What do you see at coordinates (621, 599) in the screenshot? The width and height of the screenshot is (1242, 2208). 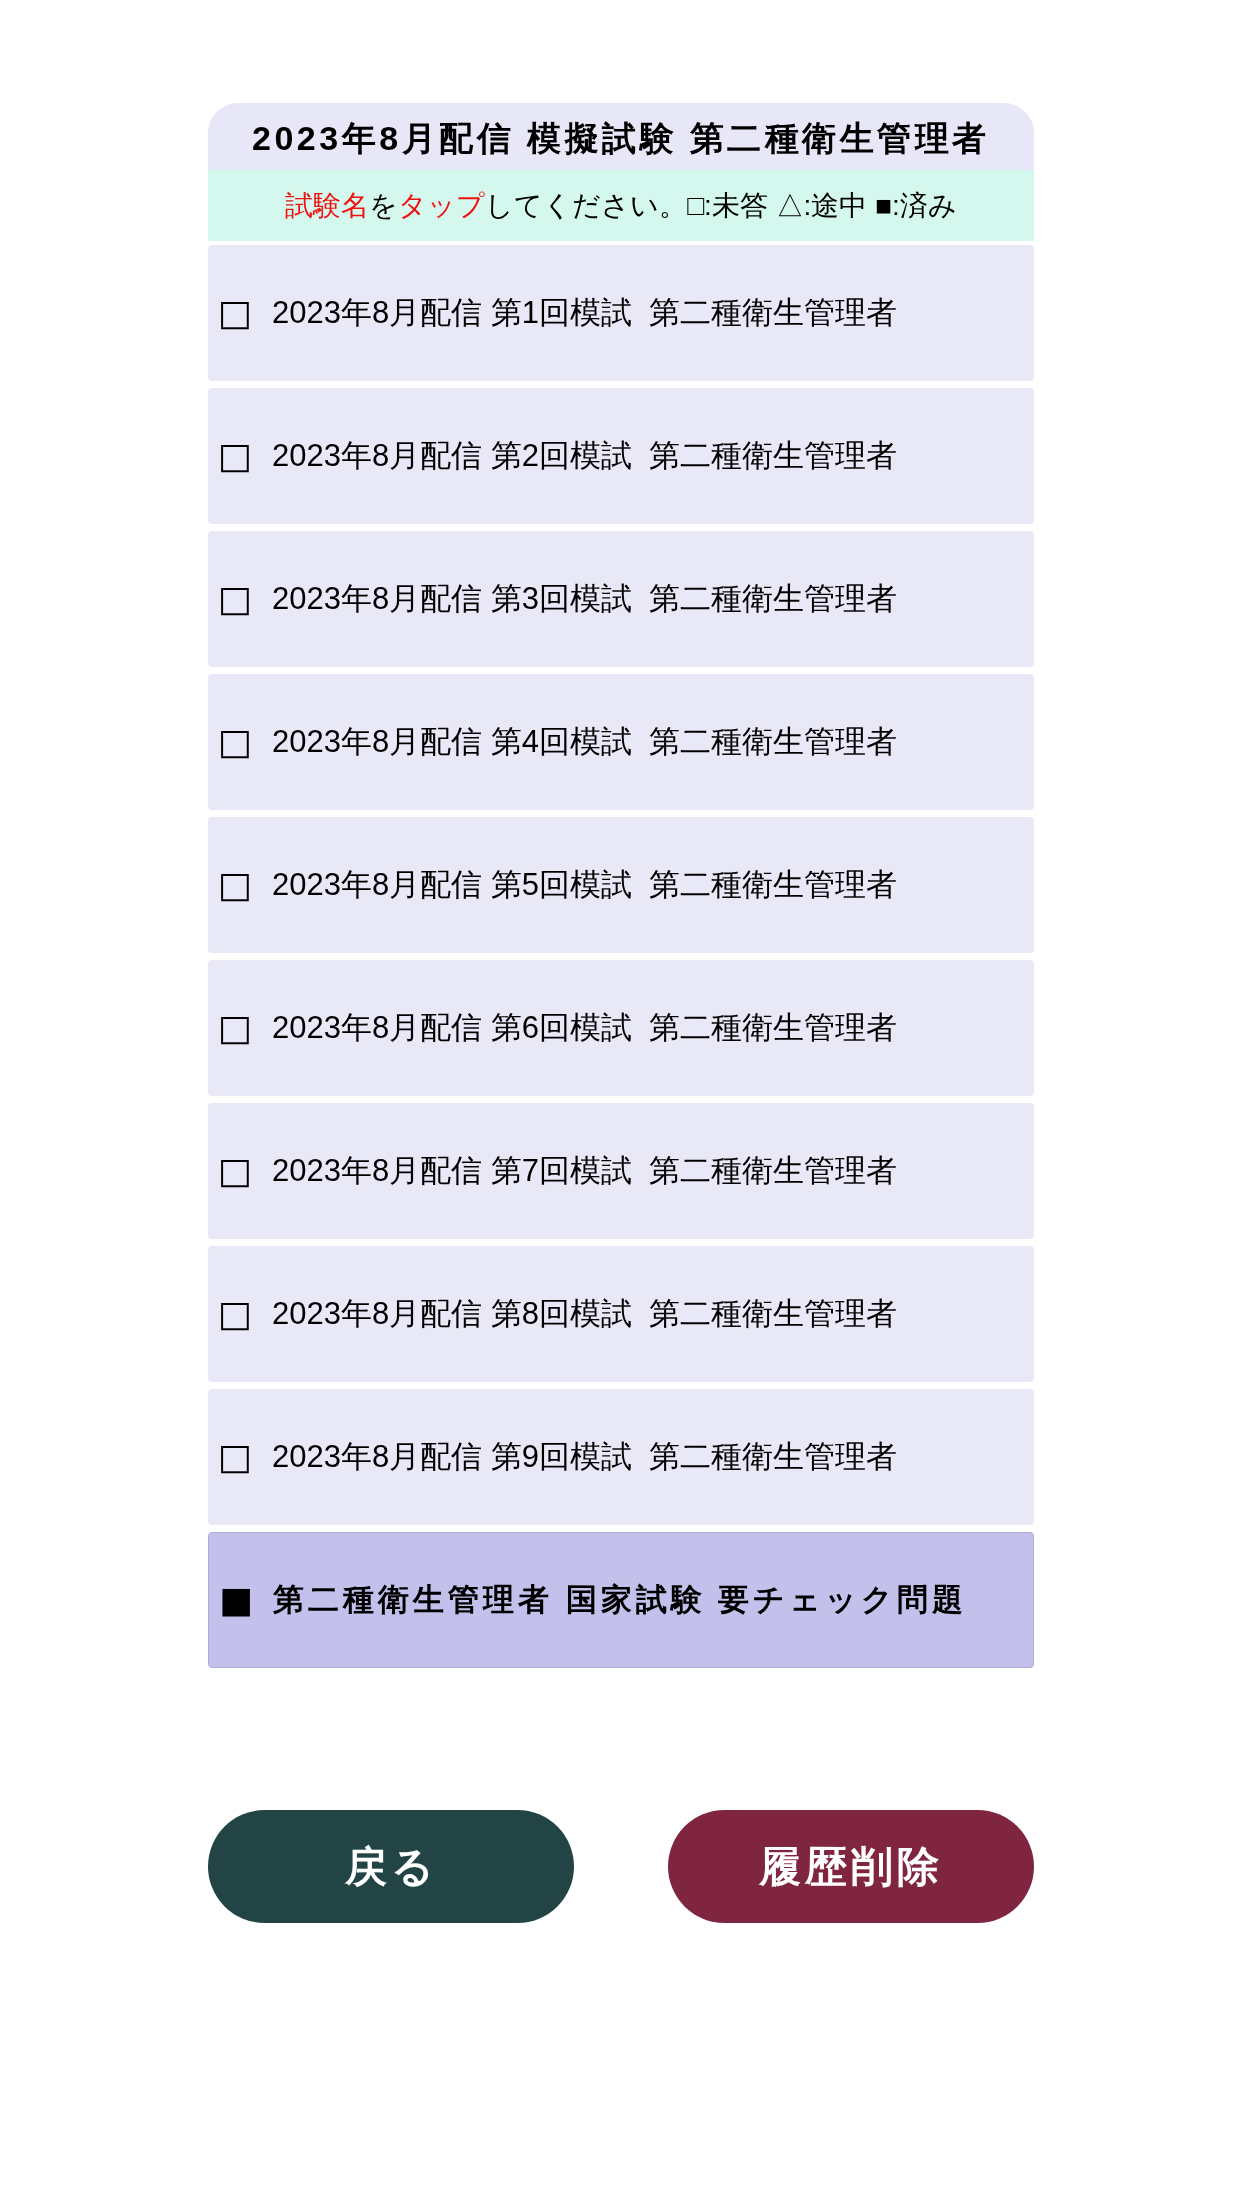 I see `exam-list-item: □ 2023年8月配信 第3回模試 第二種衛生管理者` at bounding box center [621, 599].